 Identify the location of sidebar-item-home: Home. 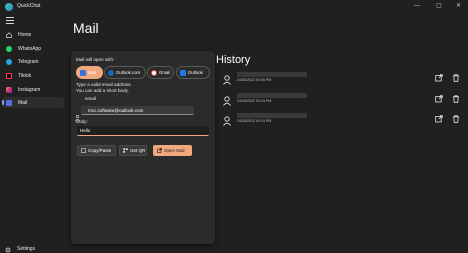
(33, 34).